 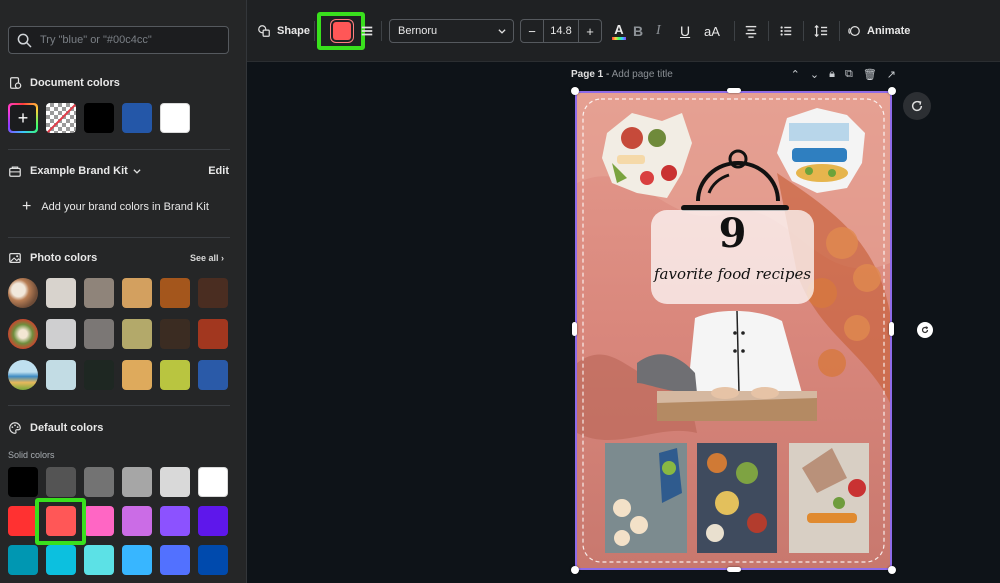 I want to click on rotate-handle, so click(x=925, y=330).